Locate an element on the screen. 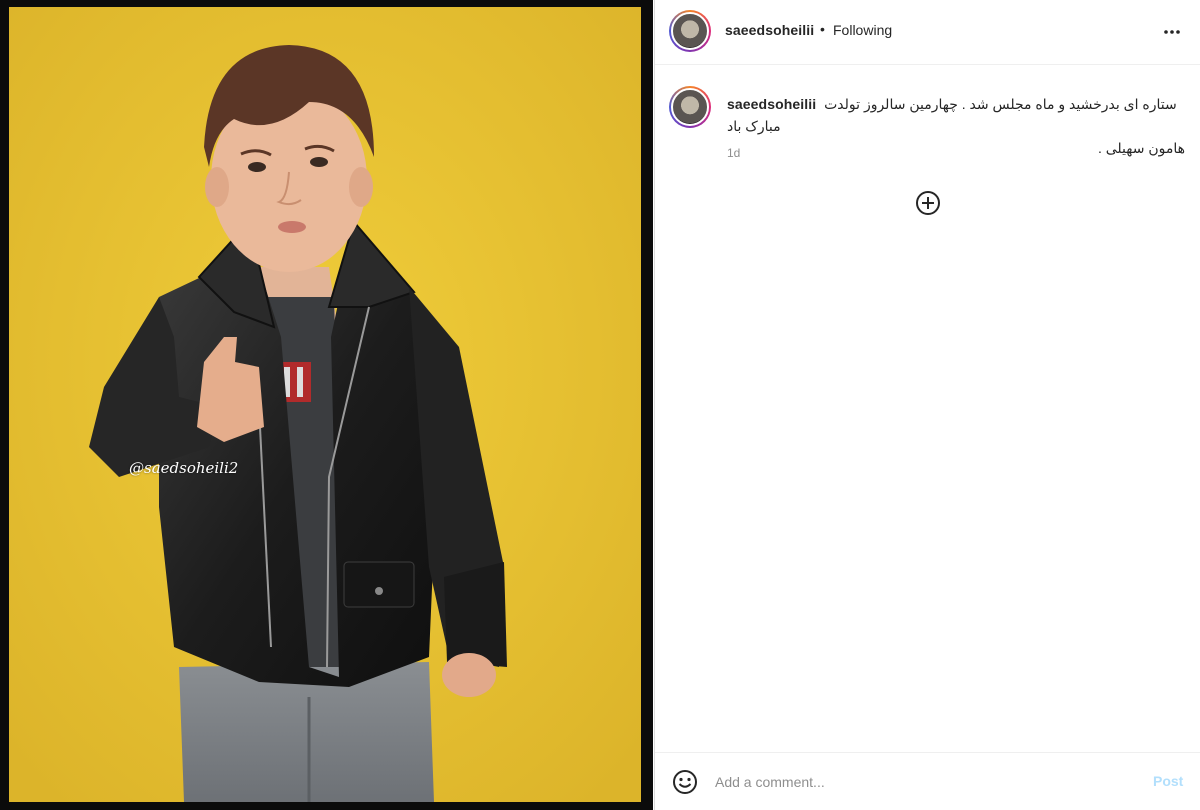 This screenshot has width=1200, height=810. add-comment-bar: Post is located at coordinates (927, 781).